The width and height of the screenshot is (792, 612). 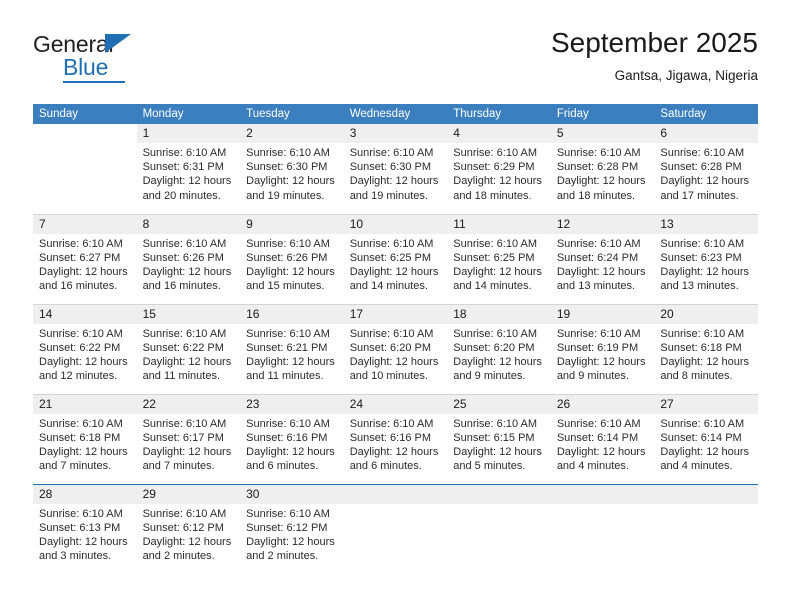 I want to click on day-number: 4, so click(x=499, y=133).